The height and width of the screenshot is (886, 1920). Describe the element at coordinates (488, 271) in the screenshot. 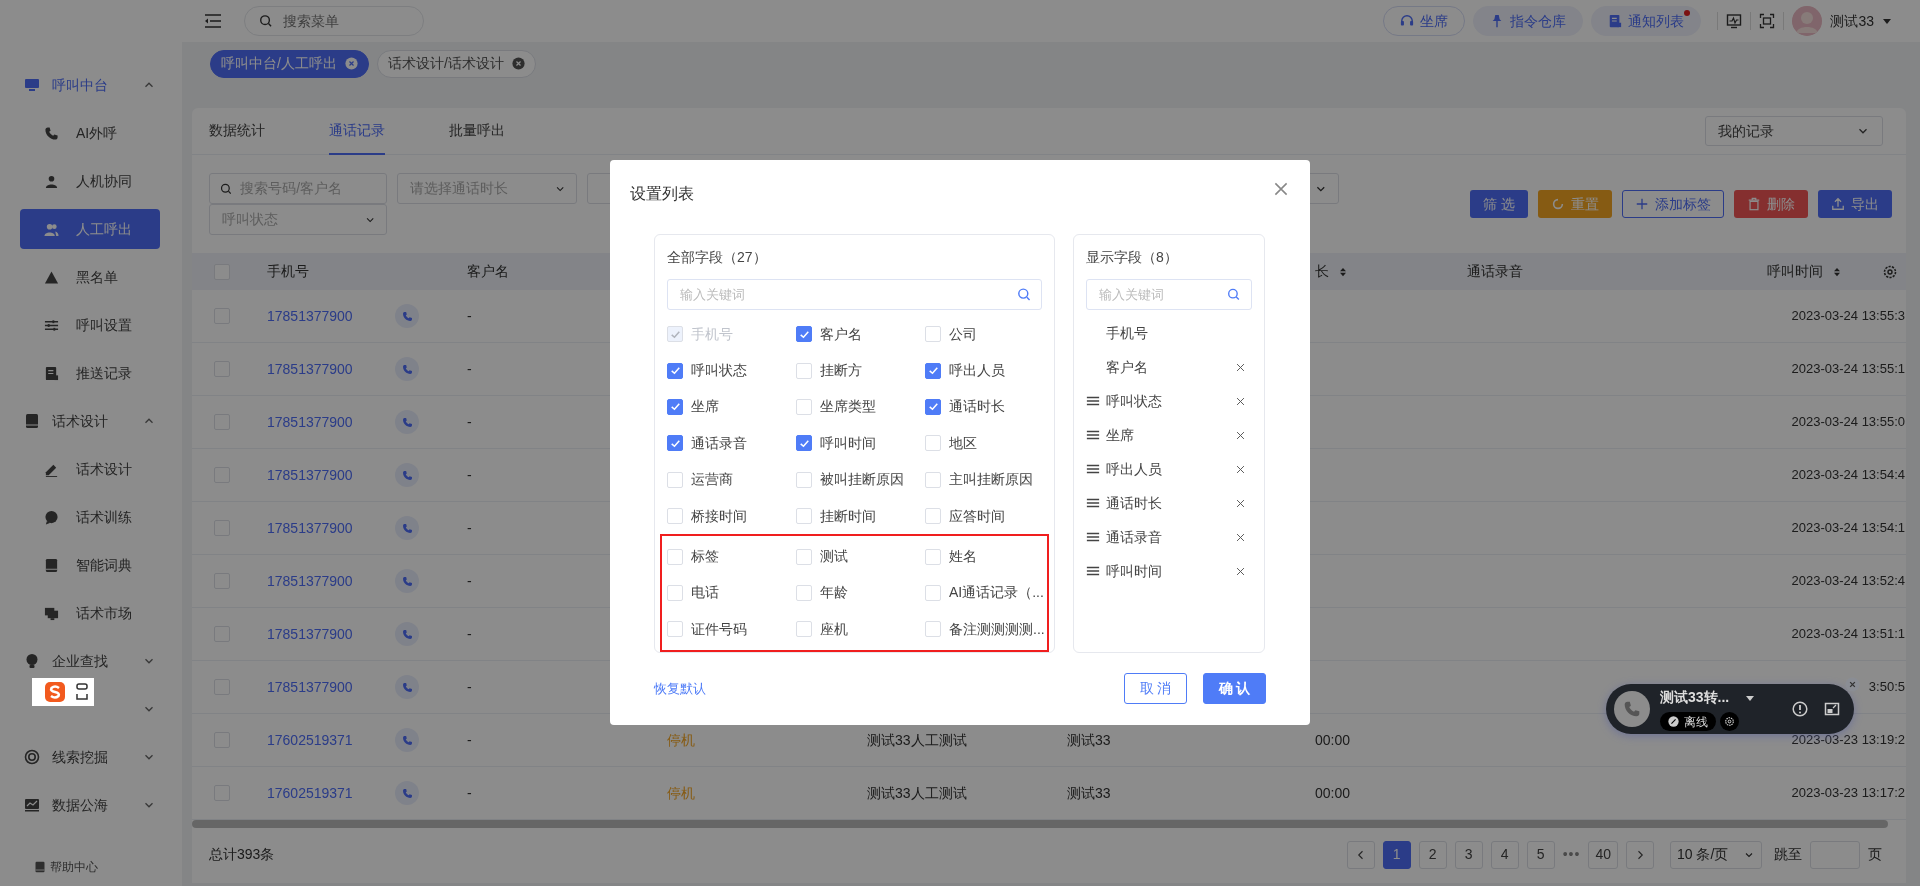

I see `column-header: 客户名` at that location.